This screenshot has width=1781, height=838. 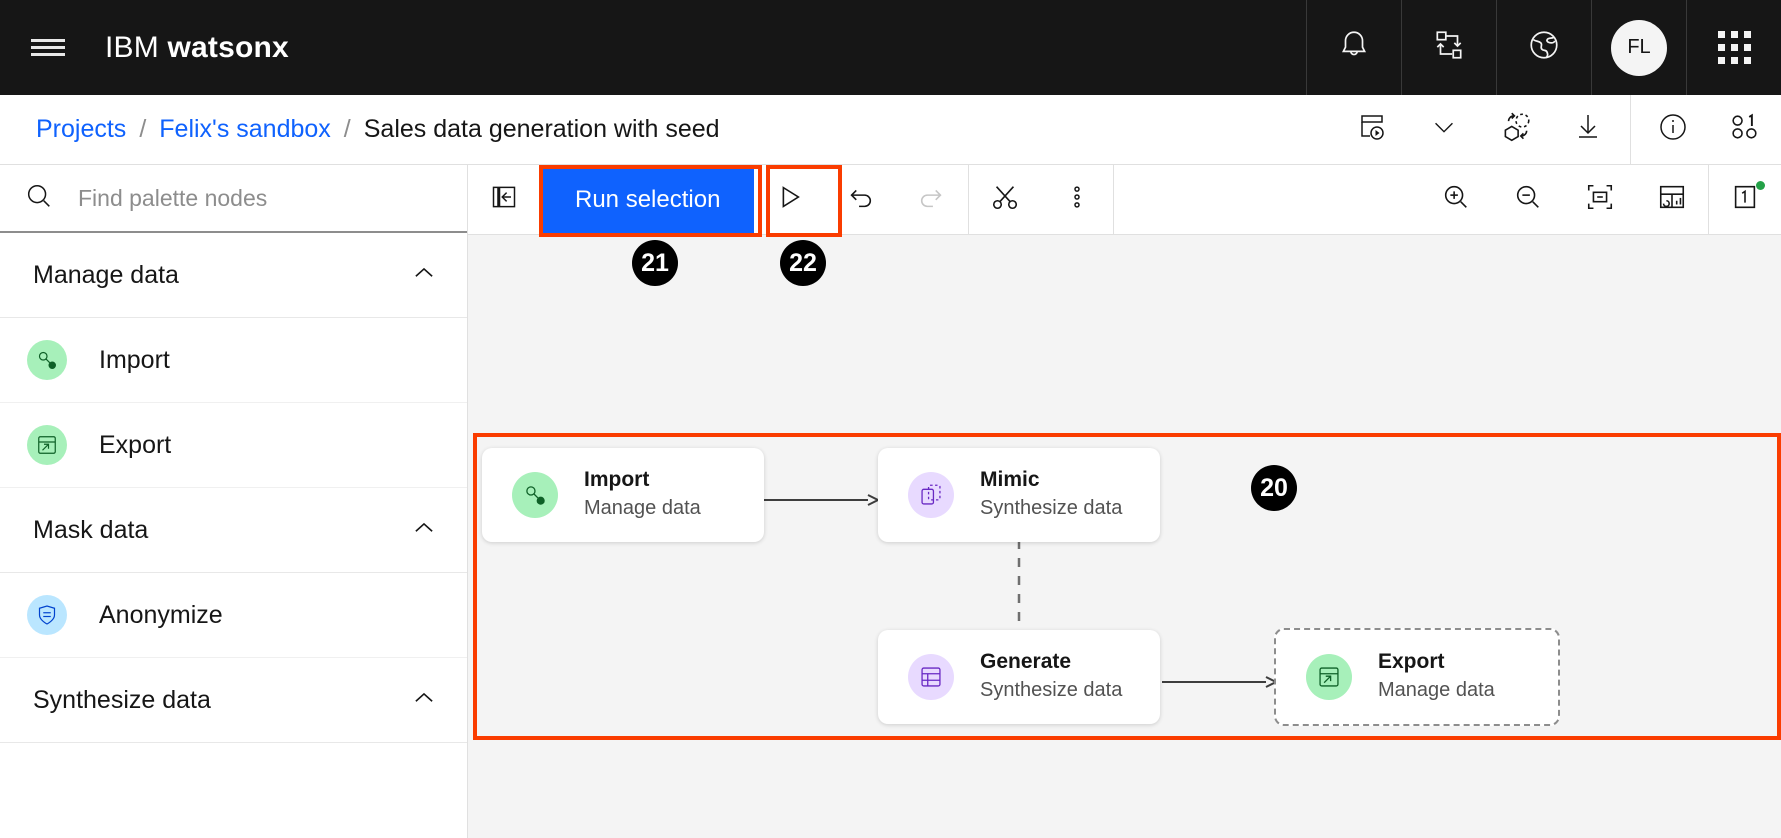 I want to click on anonymize-shield-icon, so click(x=47, y=615).